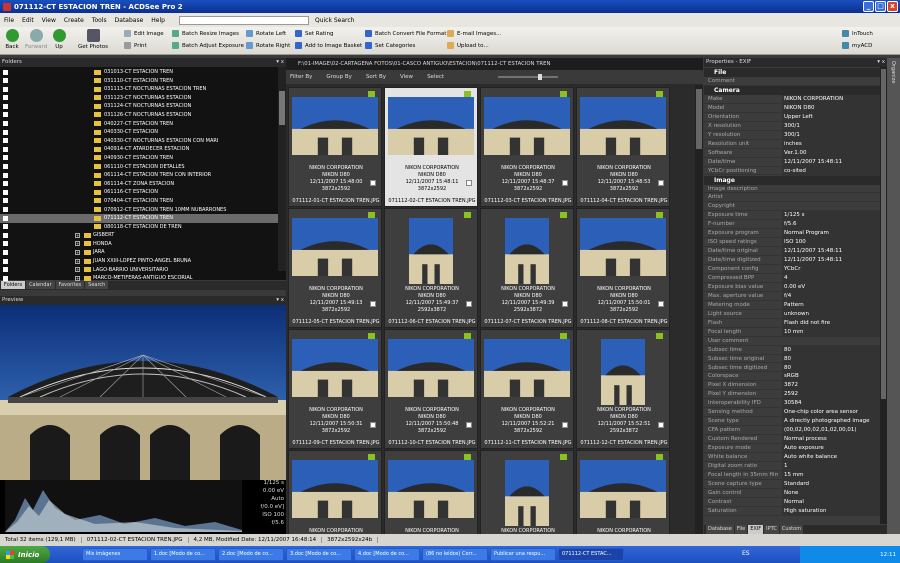 The width and height of the screenshot is (900, 563). Describe the element at coordinates (756, 529) in the screenshot. I see `tab-exif: EXIF` at that location.